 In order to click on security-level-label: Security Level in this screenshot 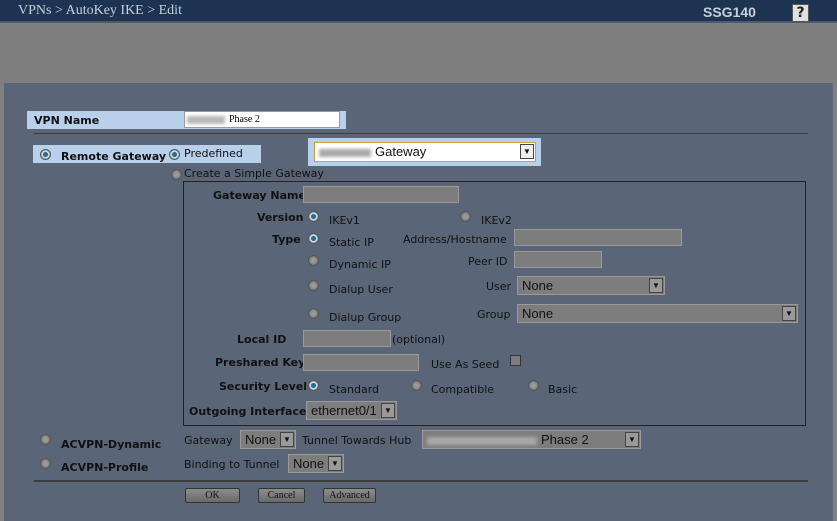, I will do `click(263, 386)`.